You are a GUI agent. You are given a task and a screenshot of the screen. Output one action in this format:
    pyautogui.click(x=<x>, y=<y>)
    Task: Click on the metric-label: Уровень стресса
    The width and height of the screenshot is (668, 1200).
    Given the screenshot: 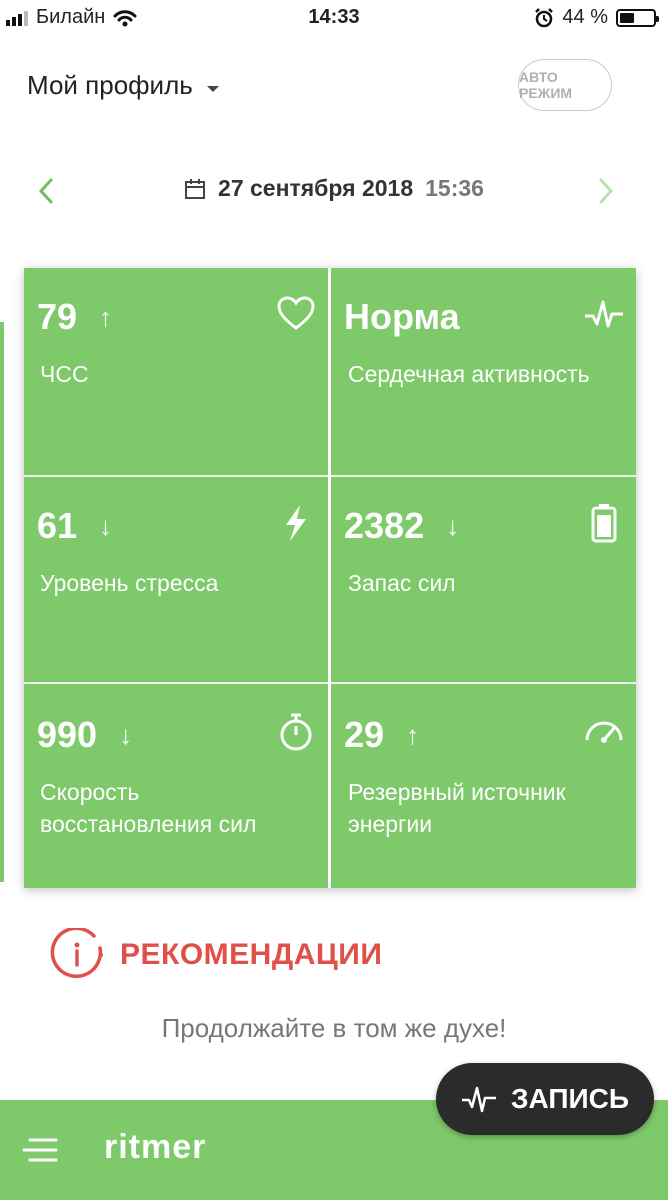 What is the action you would take?
    pyautogui.click(x=129, y=583)
    